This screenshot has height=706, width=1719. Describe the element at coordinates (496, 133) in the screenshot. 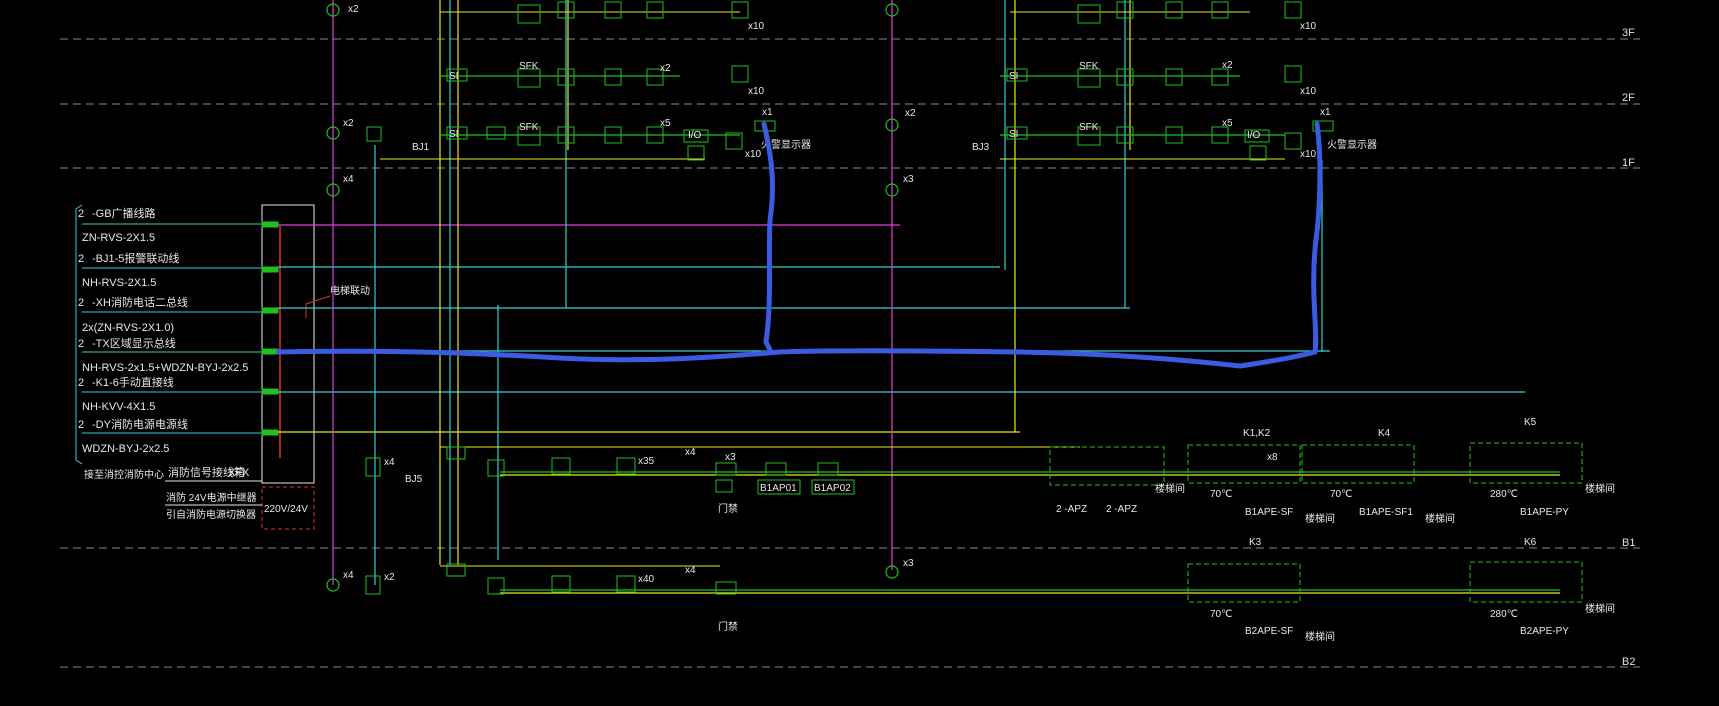

I see `gate-1f-left` at that location.